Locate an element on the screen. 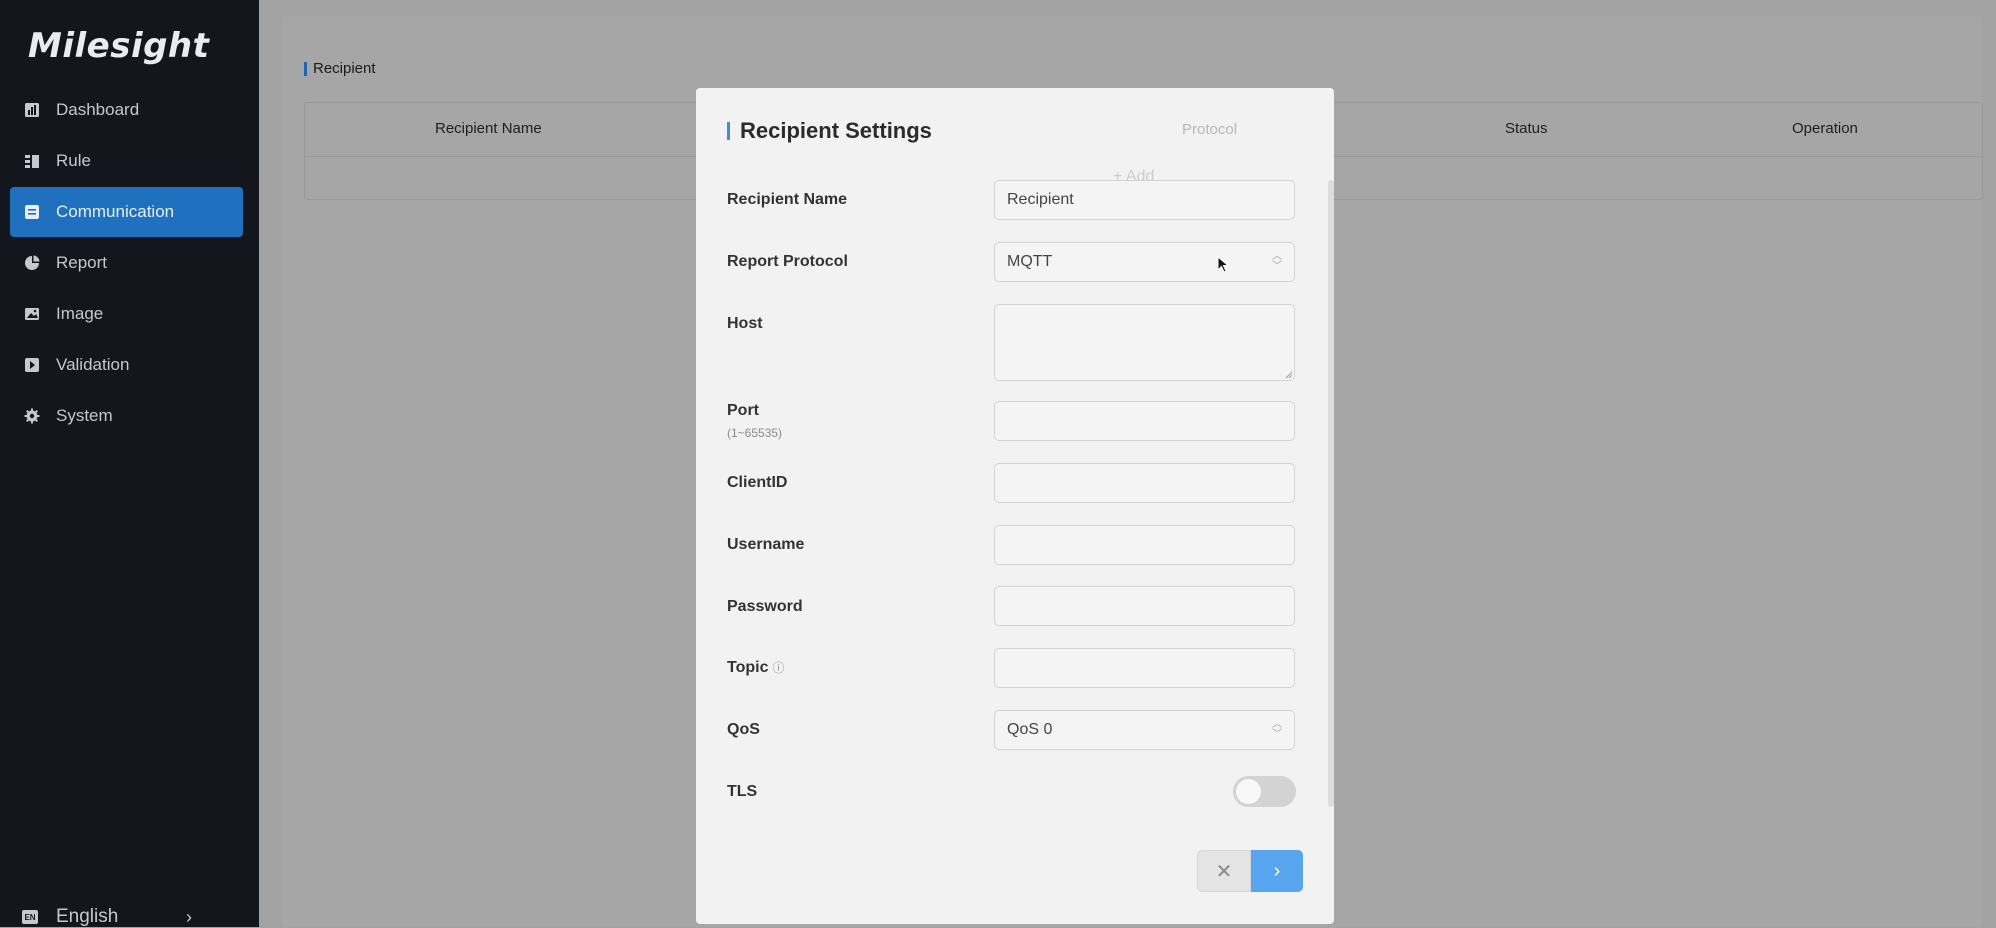 The height and width of the screenshot is (928, 1996). tls-label: TLS is located at coordinates (742, 791).